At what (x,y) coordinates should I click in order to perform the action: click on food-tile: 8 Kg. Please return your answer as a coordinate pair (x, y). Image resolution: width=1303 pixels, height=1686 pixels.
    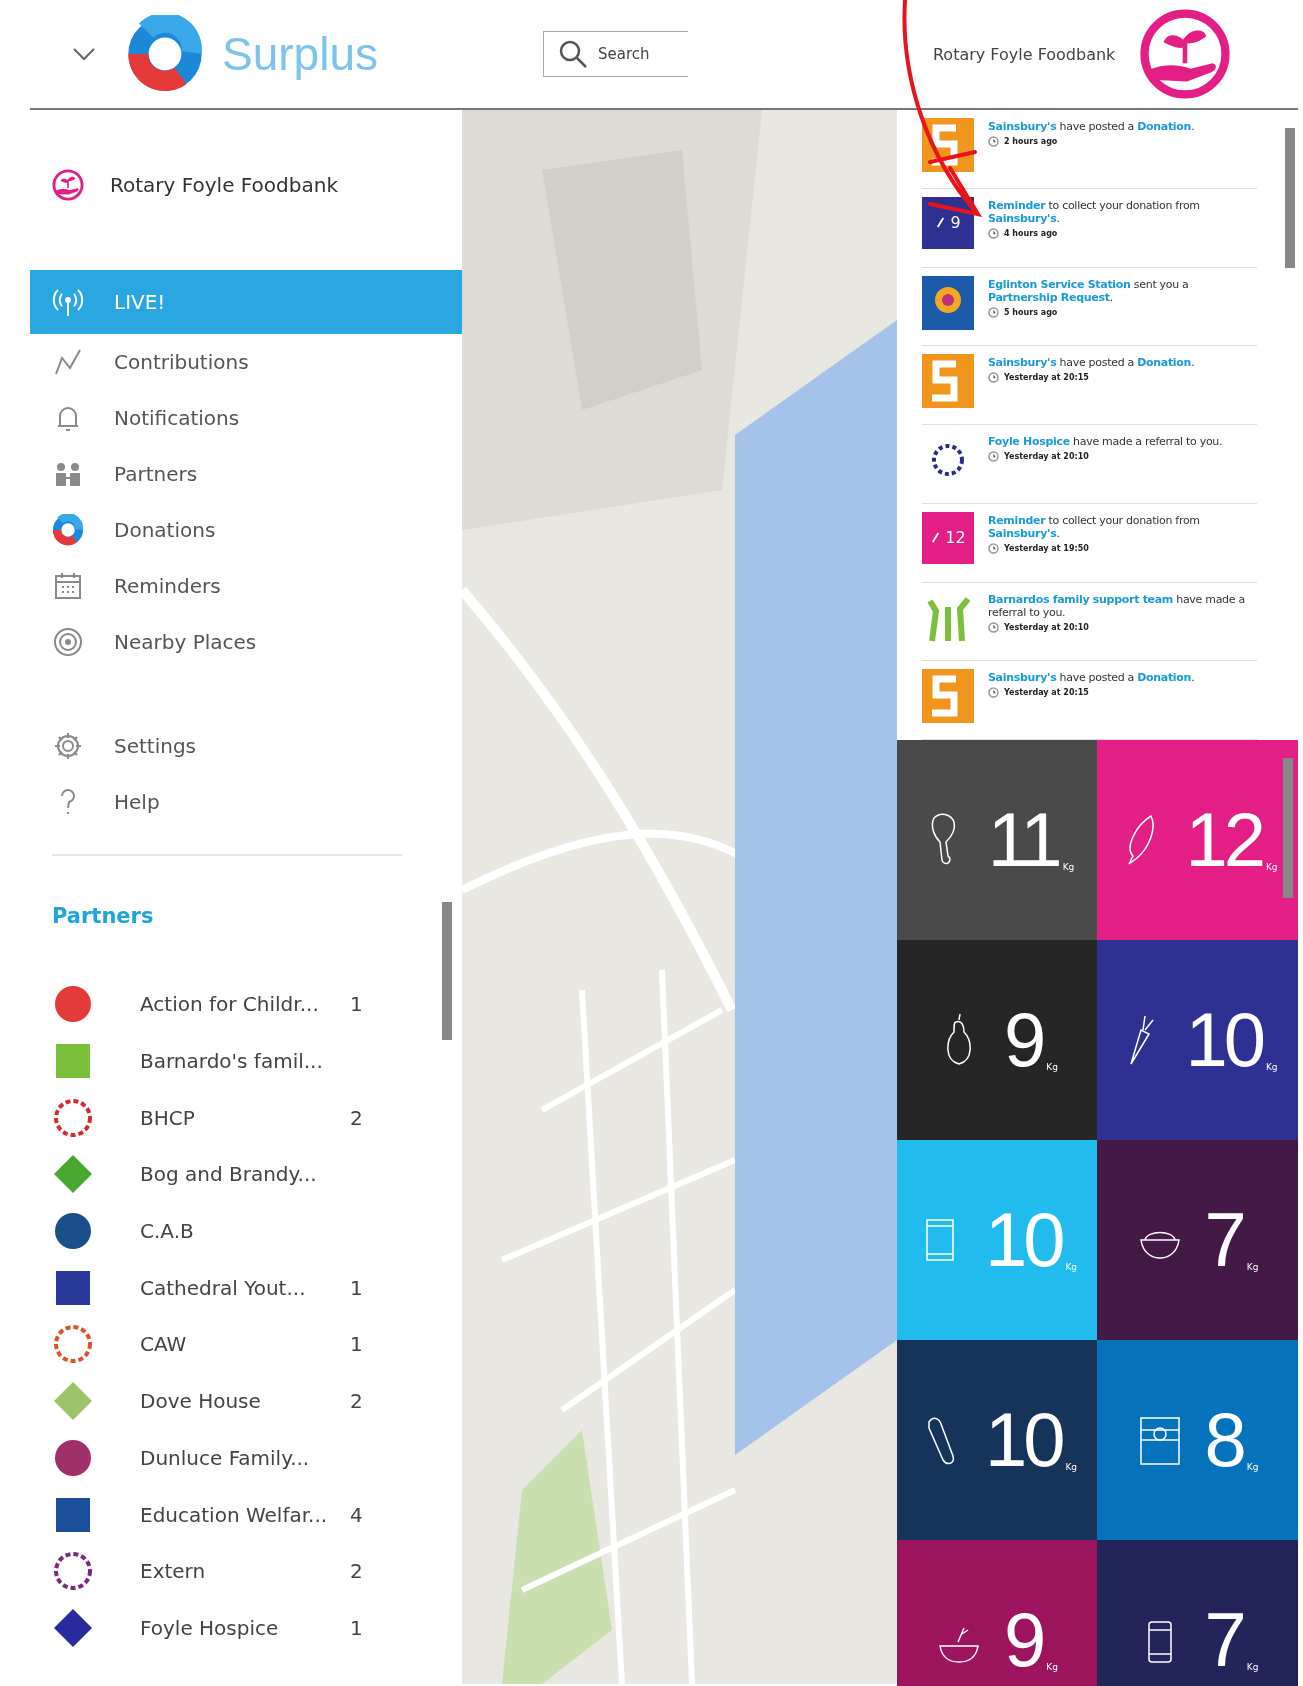
    Looking at the image, I should click on (1197, 1440).